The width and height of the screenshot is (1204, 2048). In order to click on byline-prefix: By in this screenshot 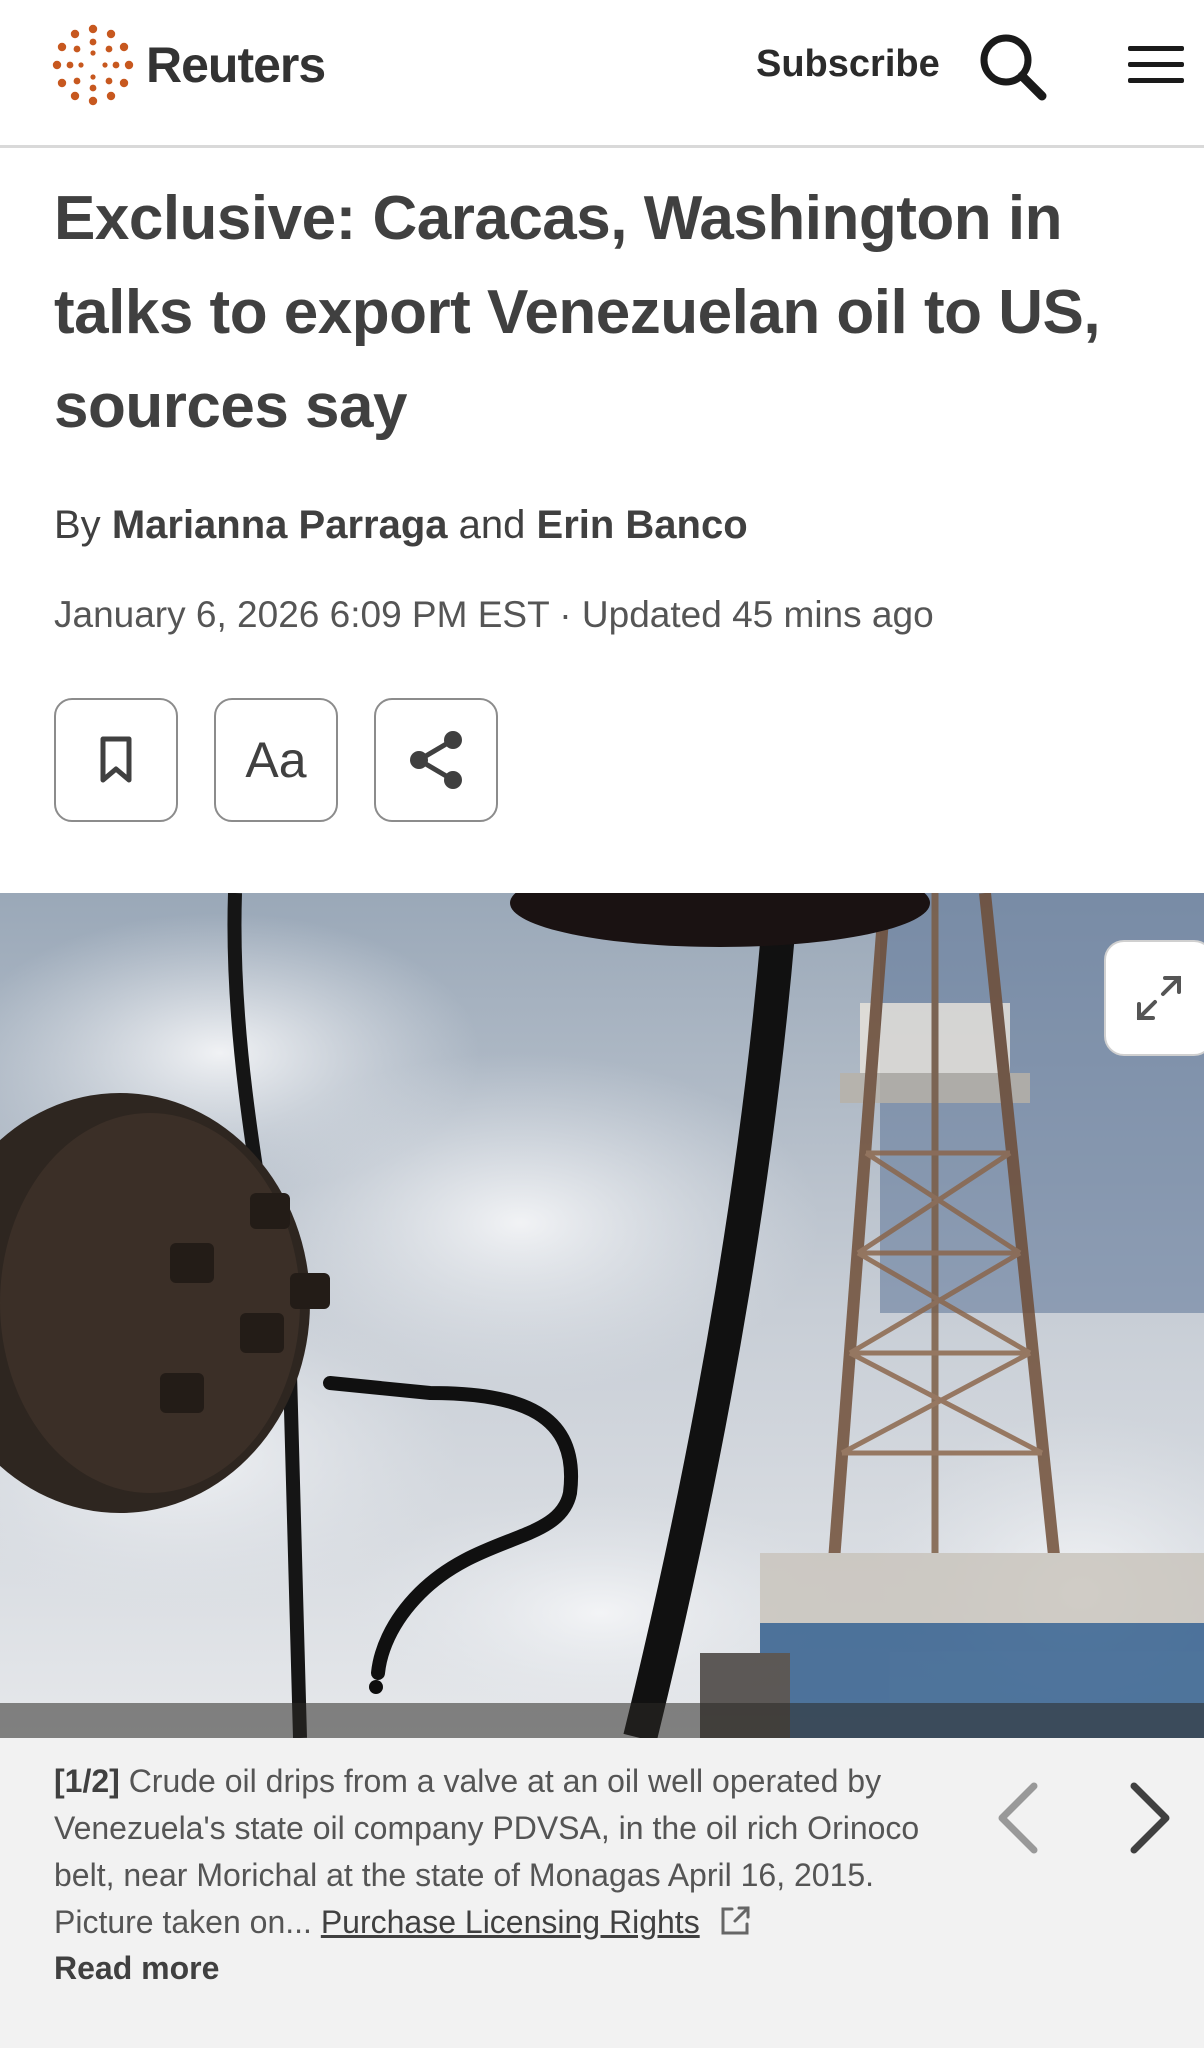, I will do `click(77, 525)`.